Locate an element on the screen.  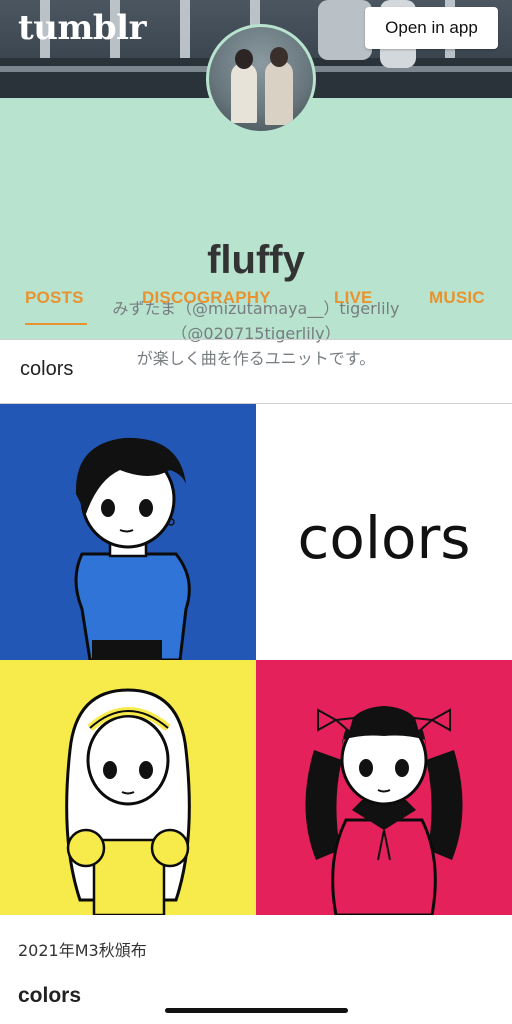
tab-discography: DISCOGRAPHY is located at coordinates (206, 298).